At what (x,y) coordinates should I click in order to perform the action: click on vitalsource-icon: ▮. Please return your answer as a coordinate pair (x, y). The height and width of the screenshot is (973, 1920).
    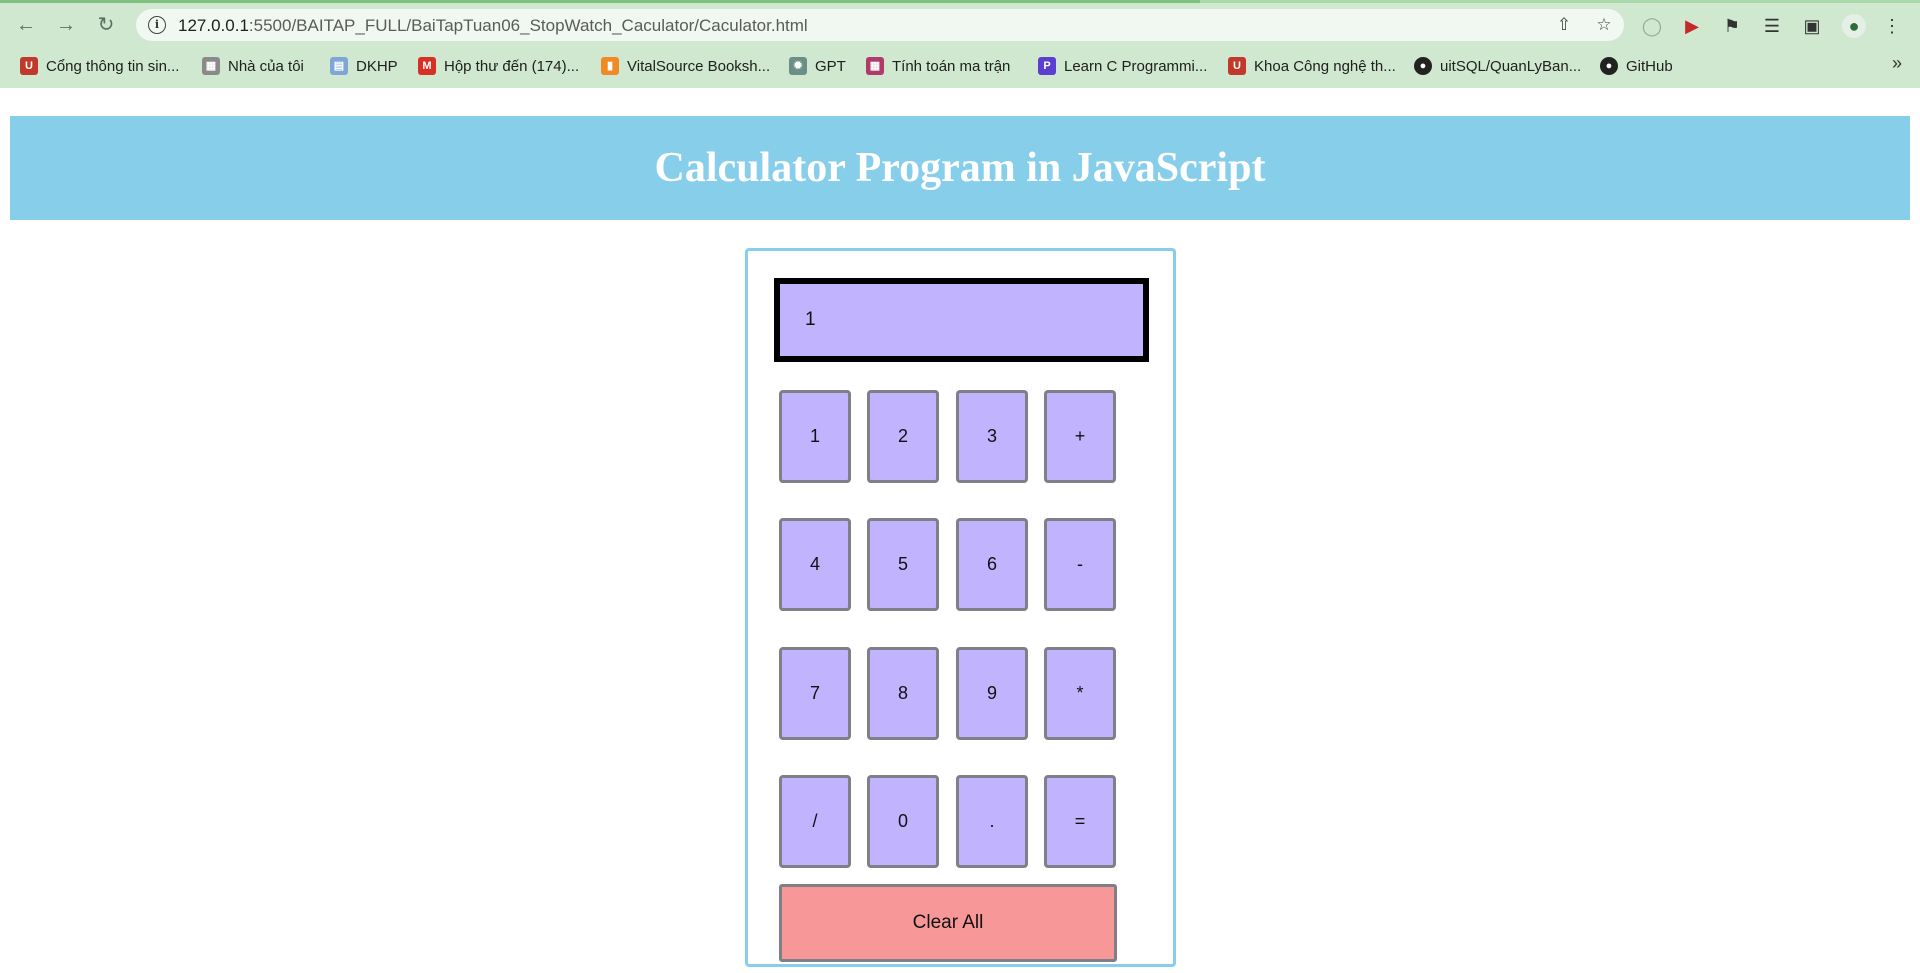
    Looking at the image, I should click on (610, 66).